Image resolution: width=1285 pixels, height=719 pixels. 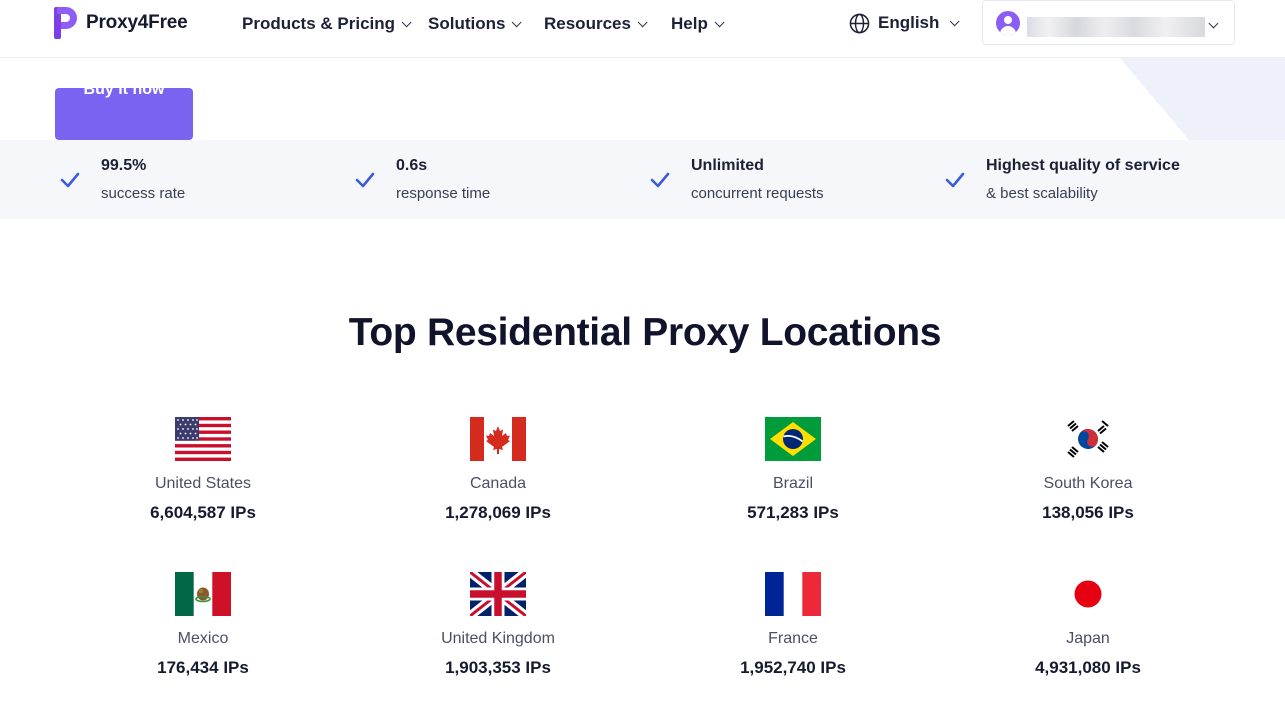 What do you see at coordinates (203, 439) in the screenshot?
I see `us-flag-icon` at bounding box center [203, 439].